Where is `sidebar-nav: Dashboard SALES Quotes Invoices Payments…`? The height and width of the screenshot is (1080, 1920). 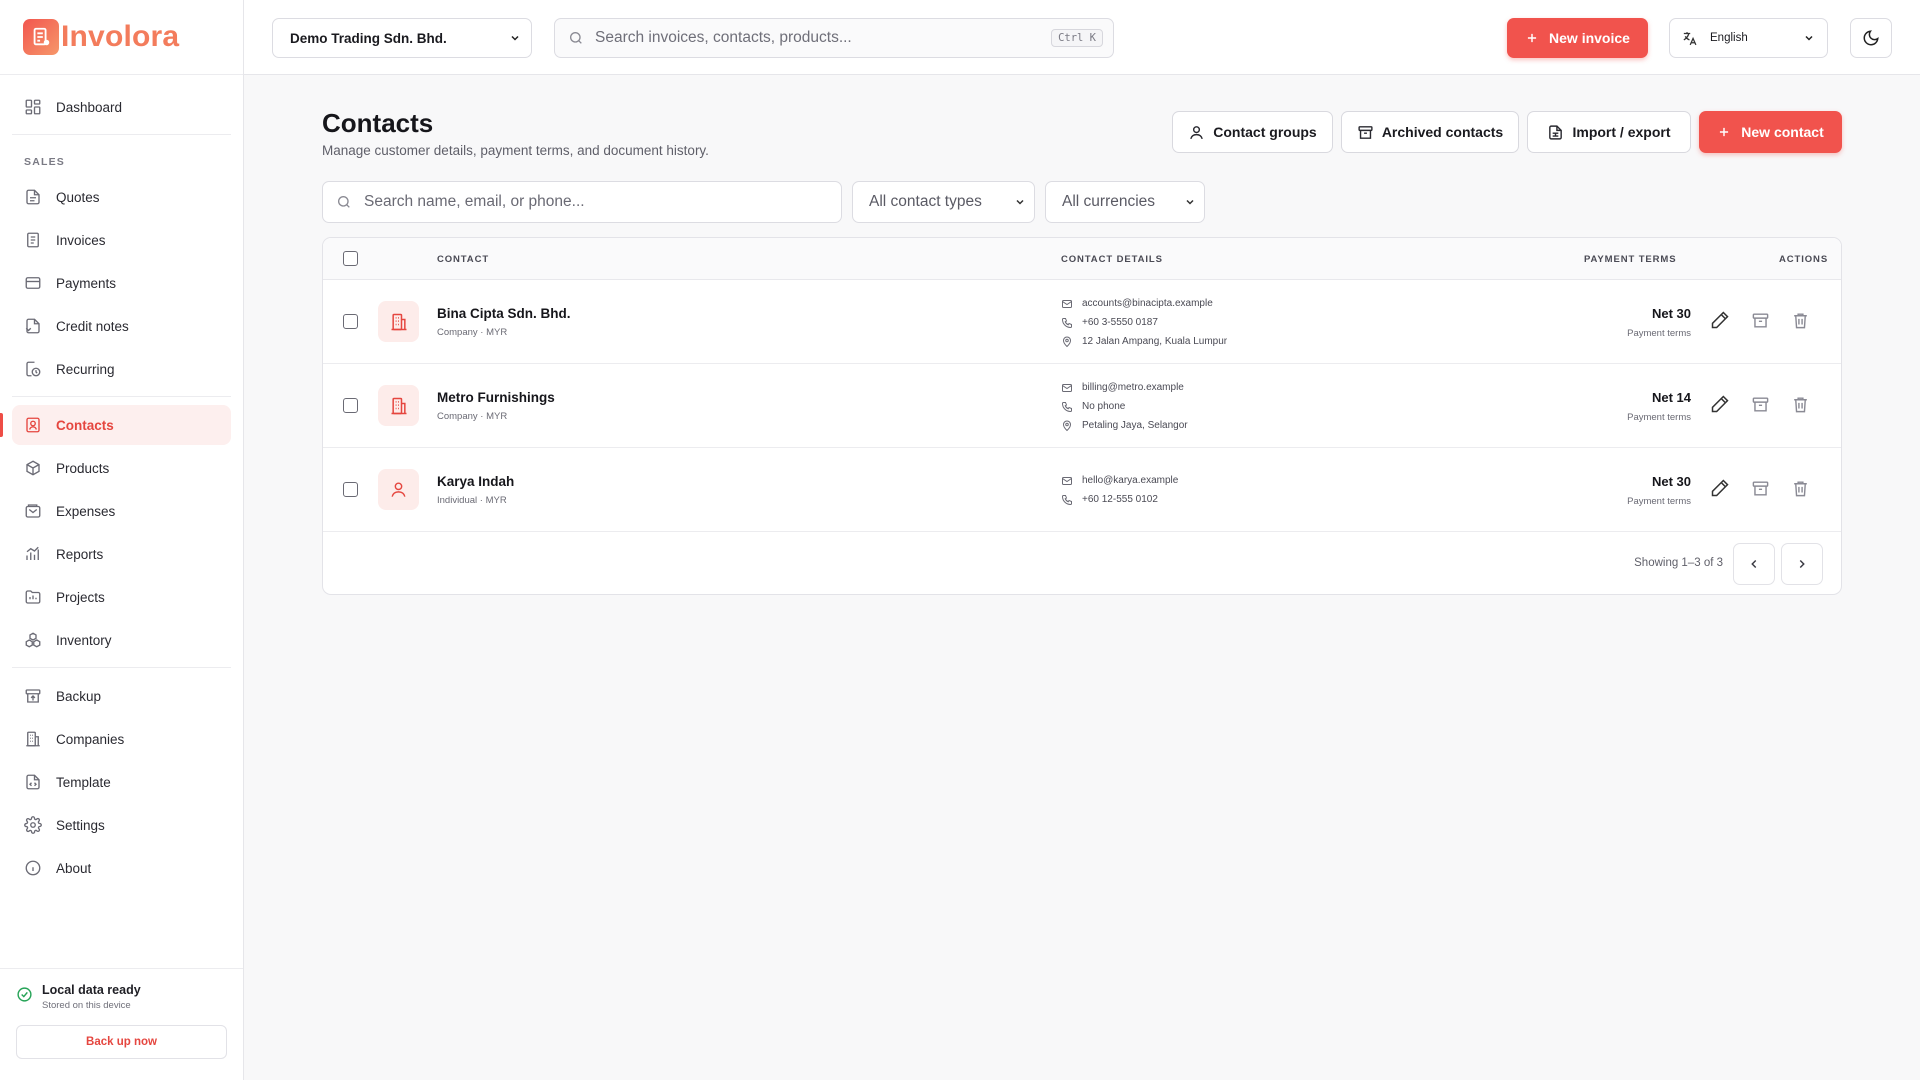
sidebar-nav: Dashboard SALES Quotes Invoices Payments… is located at coordinates (121, 481).